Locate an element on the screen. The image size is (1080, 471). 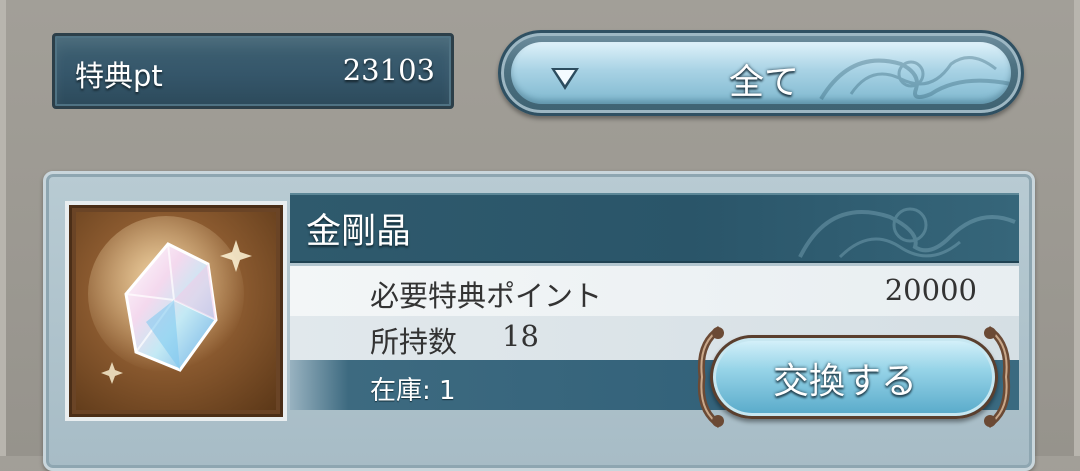
exchange-button-label: 交換する is located at coordinates (845, 381).